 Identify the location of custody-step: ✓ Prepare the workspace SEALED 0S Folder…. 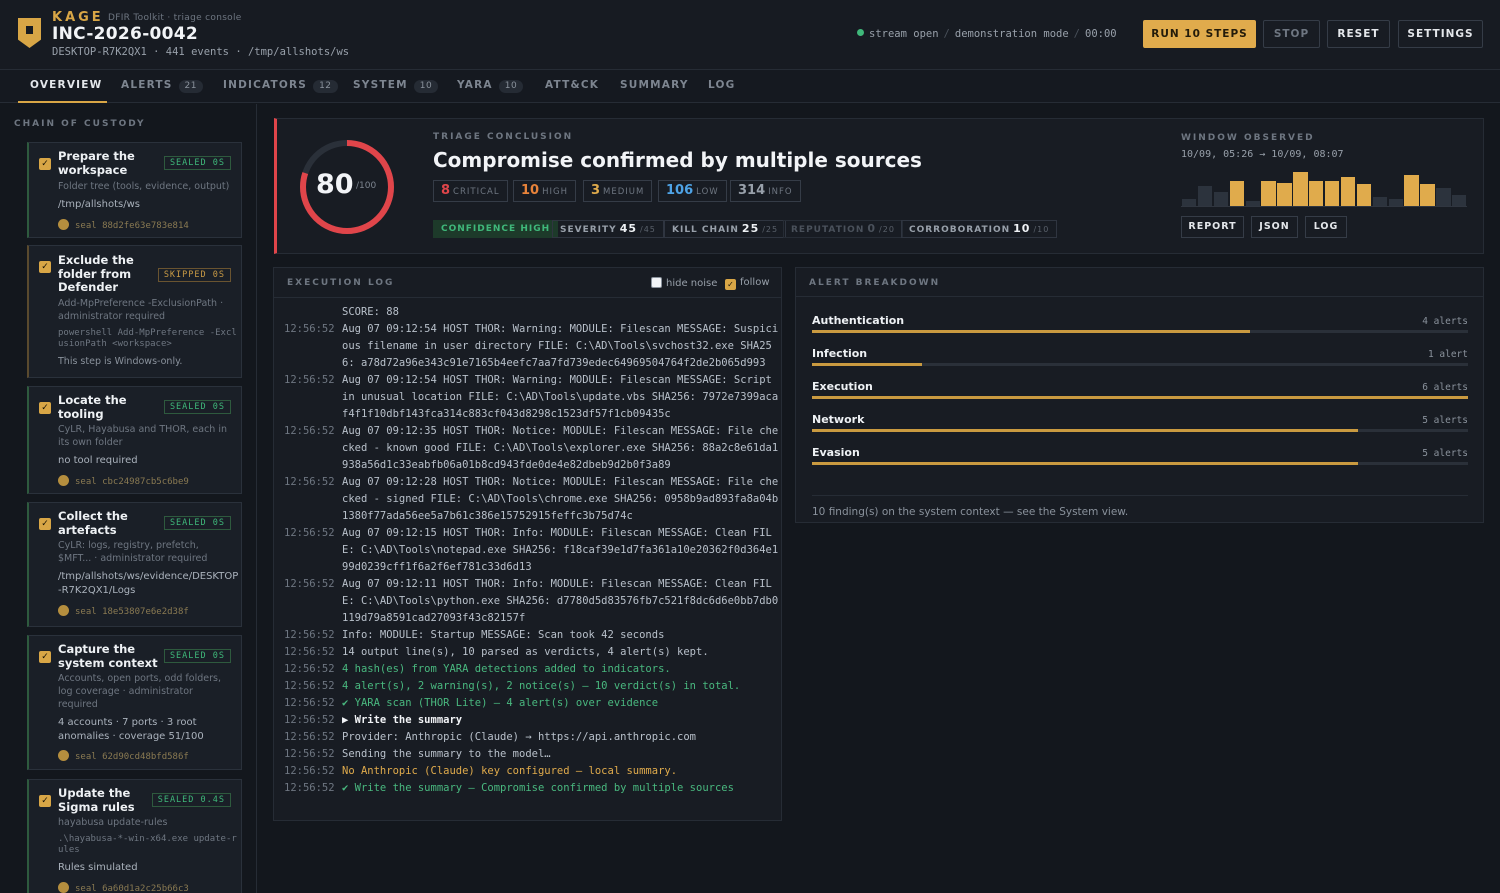
(134, 190).